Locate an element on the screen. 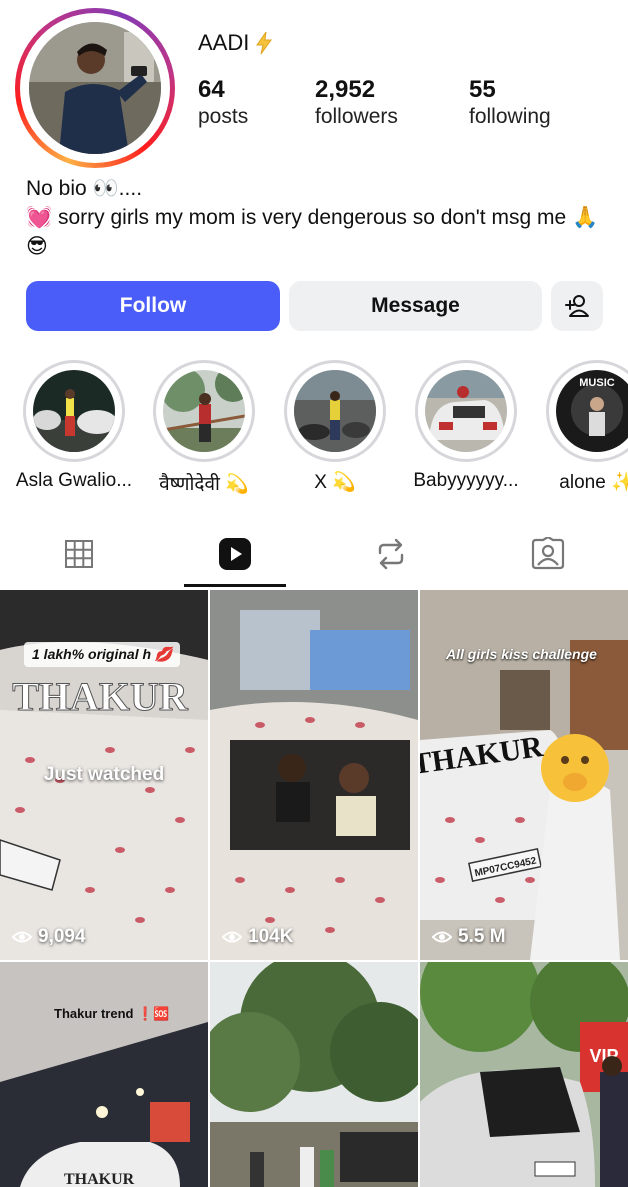 This screenshot has width=628, height=1187. highlight-overlay-text: MUSIC is located at coordinates (597, 383).